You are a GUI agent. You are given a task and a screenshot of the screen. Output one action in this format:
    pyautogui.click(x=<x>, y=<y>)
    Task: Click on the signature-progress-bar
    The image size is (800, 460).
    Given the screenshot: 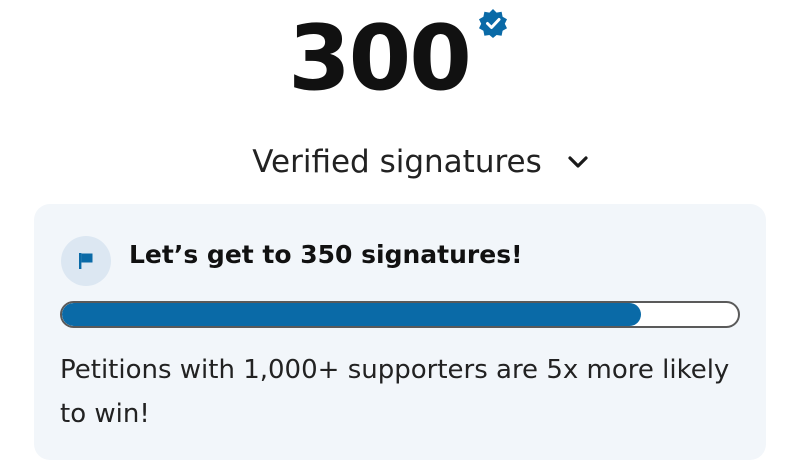 What is the action you would take?
    pyautogui.click(x=400, y=314)
    